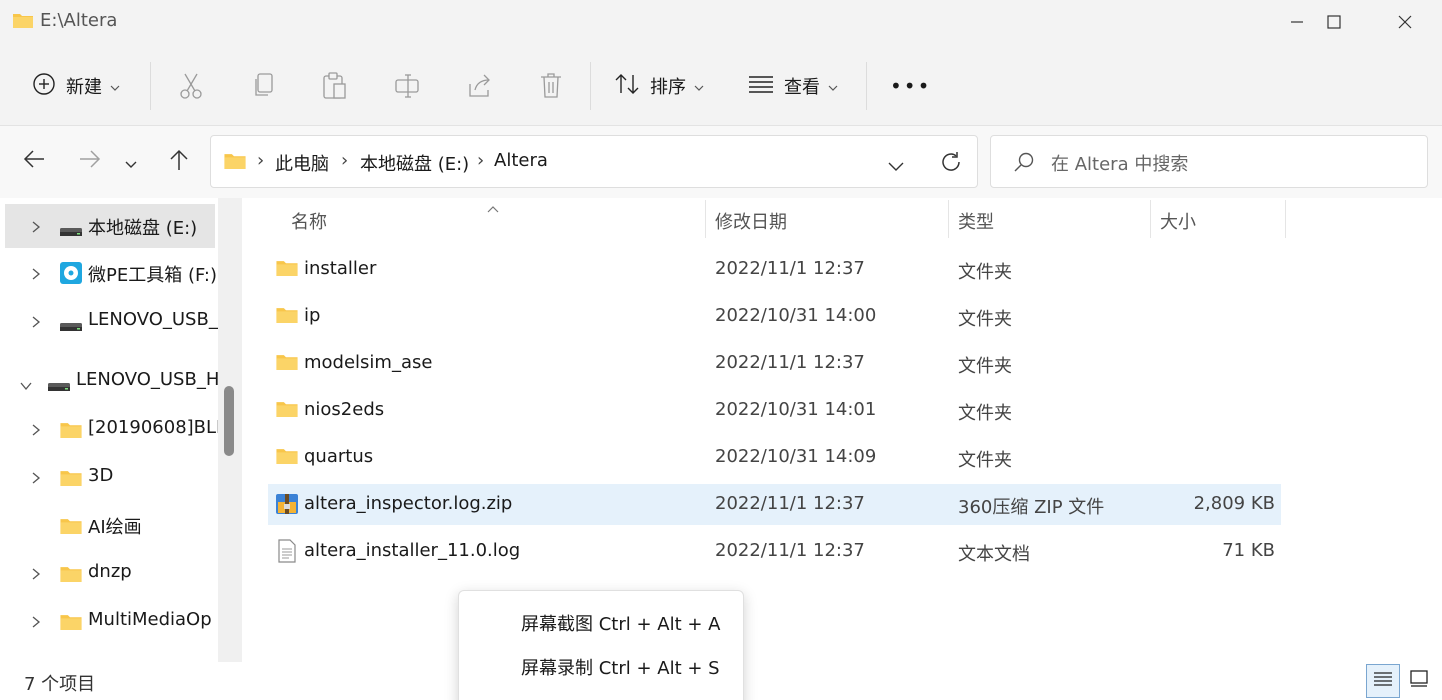 Image resolution: width=1442 pixels, height=700 pixels. Describe the element at coordinates (159, 427) in the screenshot. I see `nav-item-label: [20190608]BLH` at that location.